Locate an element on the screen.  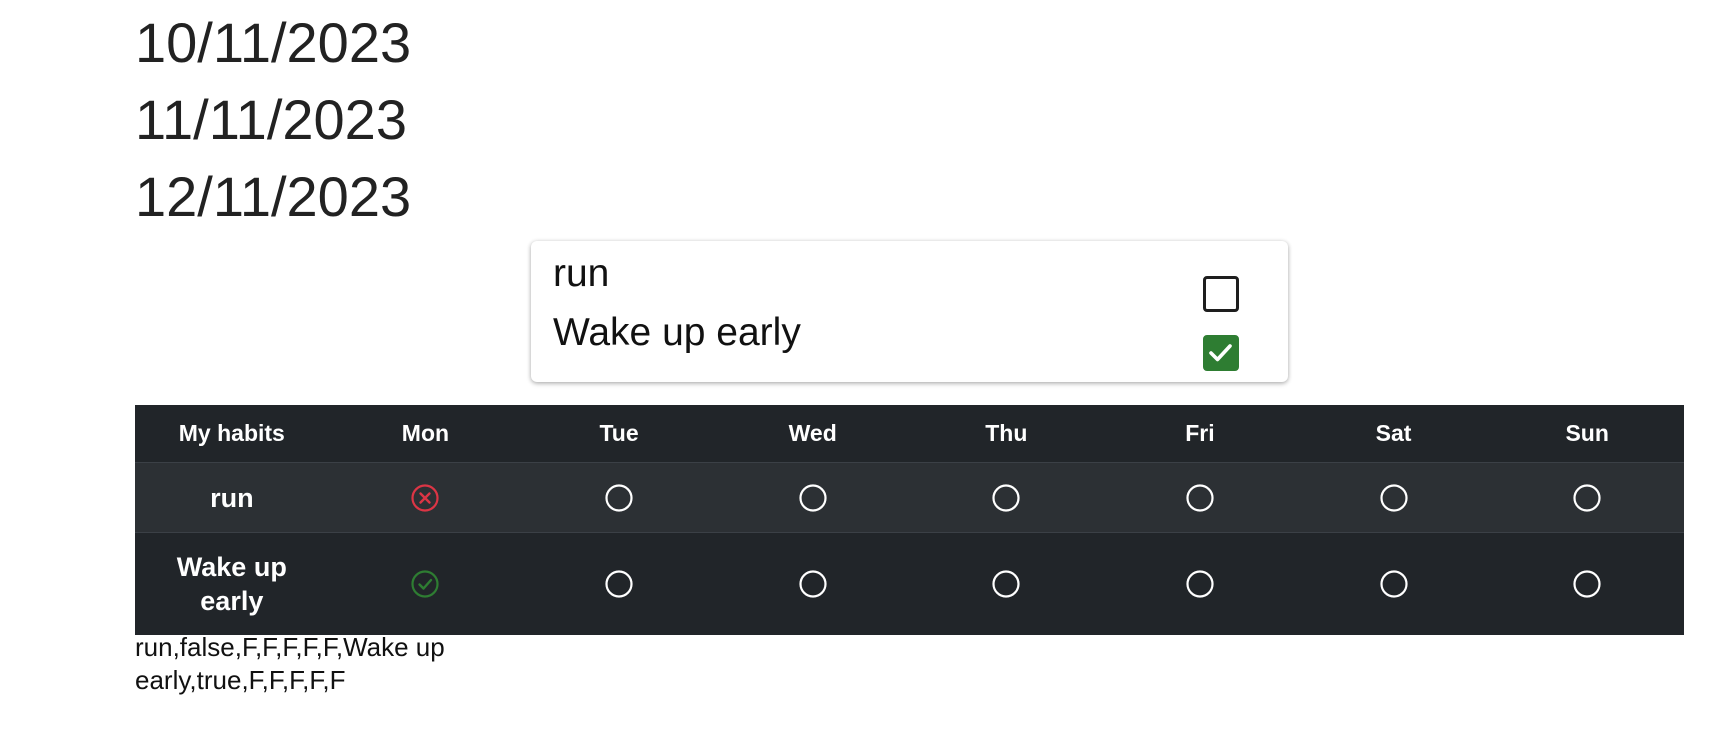
table-row: run is located at coordinates (909, 497).